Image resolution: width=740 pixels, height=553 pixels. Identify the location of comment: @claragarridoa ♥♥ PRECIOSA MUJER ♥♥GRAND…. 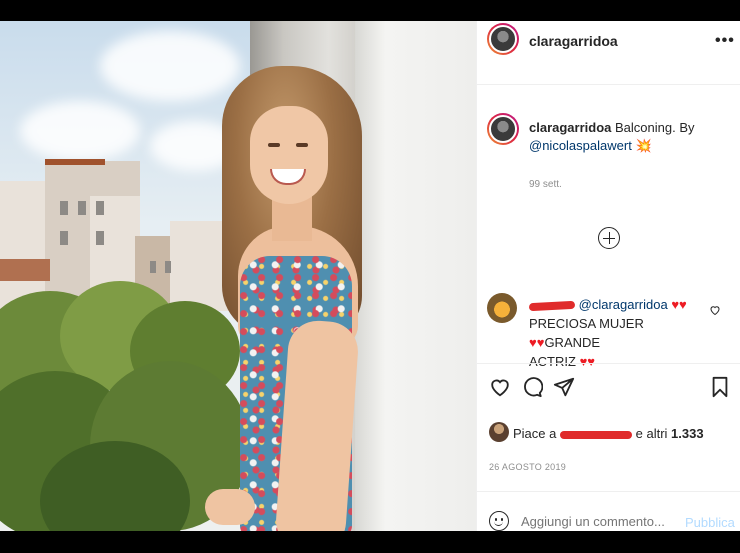
(616, 333).